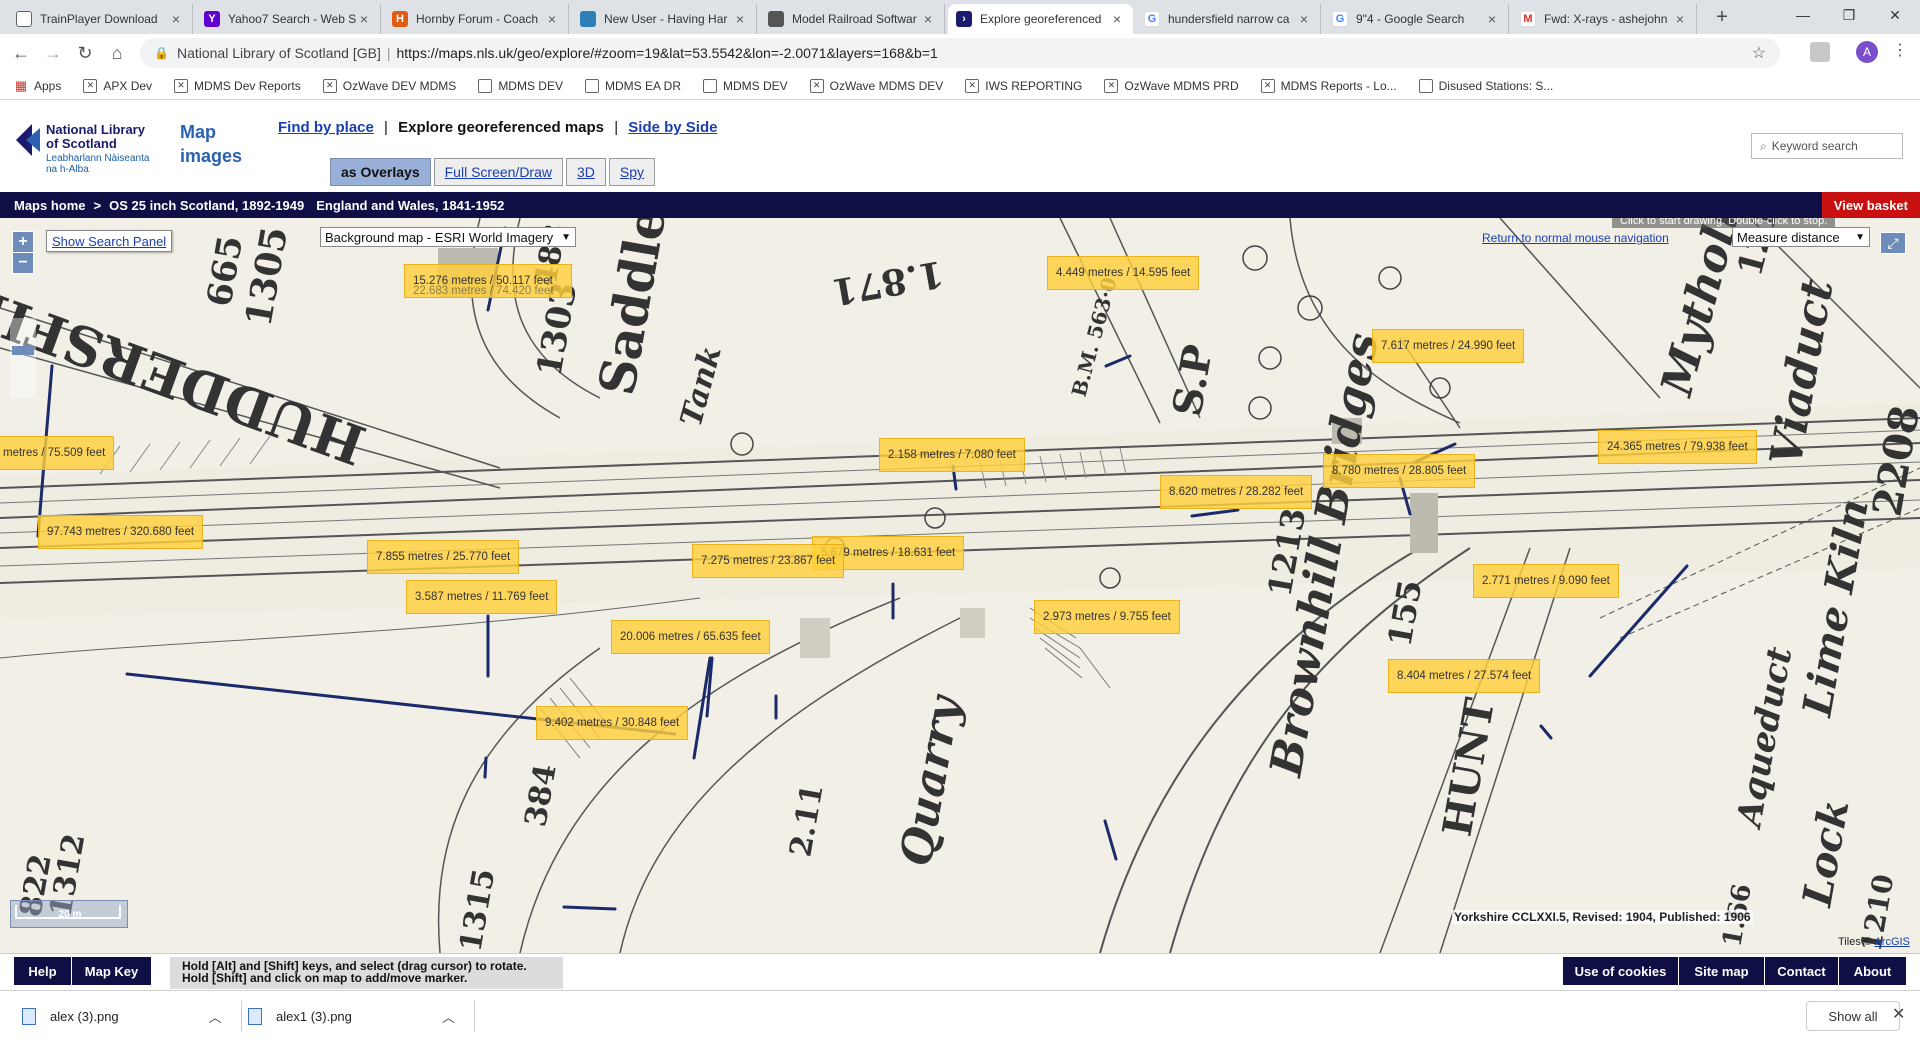 The image size is (1920, 1040). What do you see at coordinates (112, 971) in the screenshot?
I see `map-key-button: Map Key` at bounding box center [112, 971].